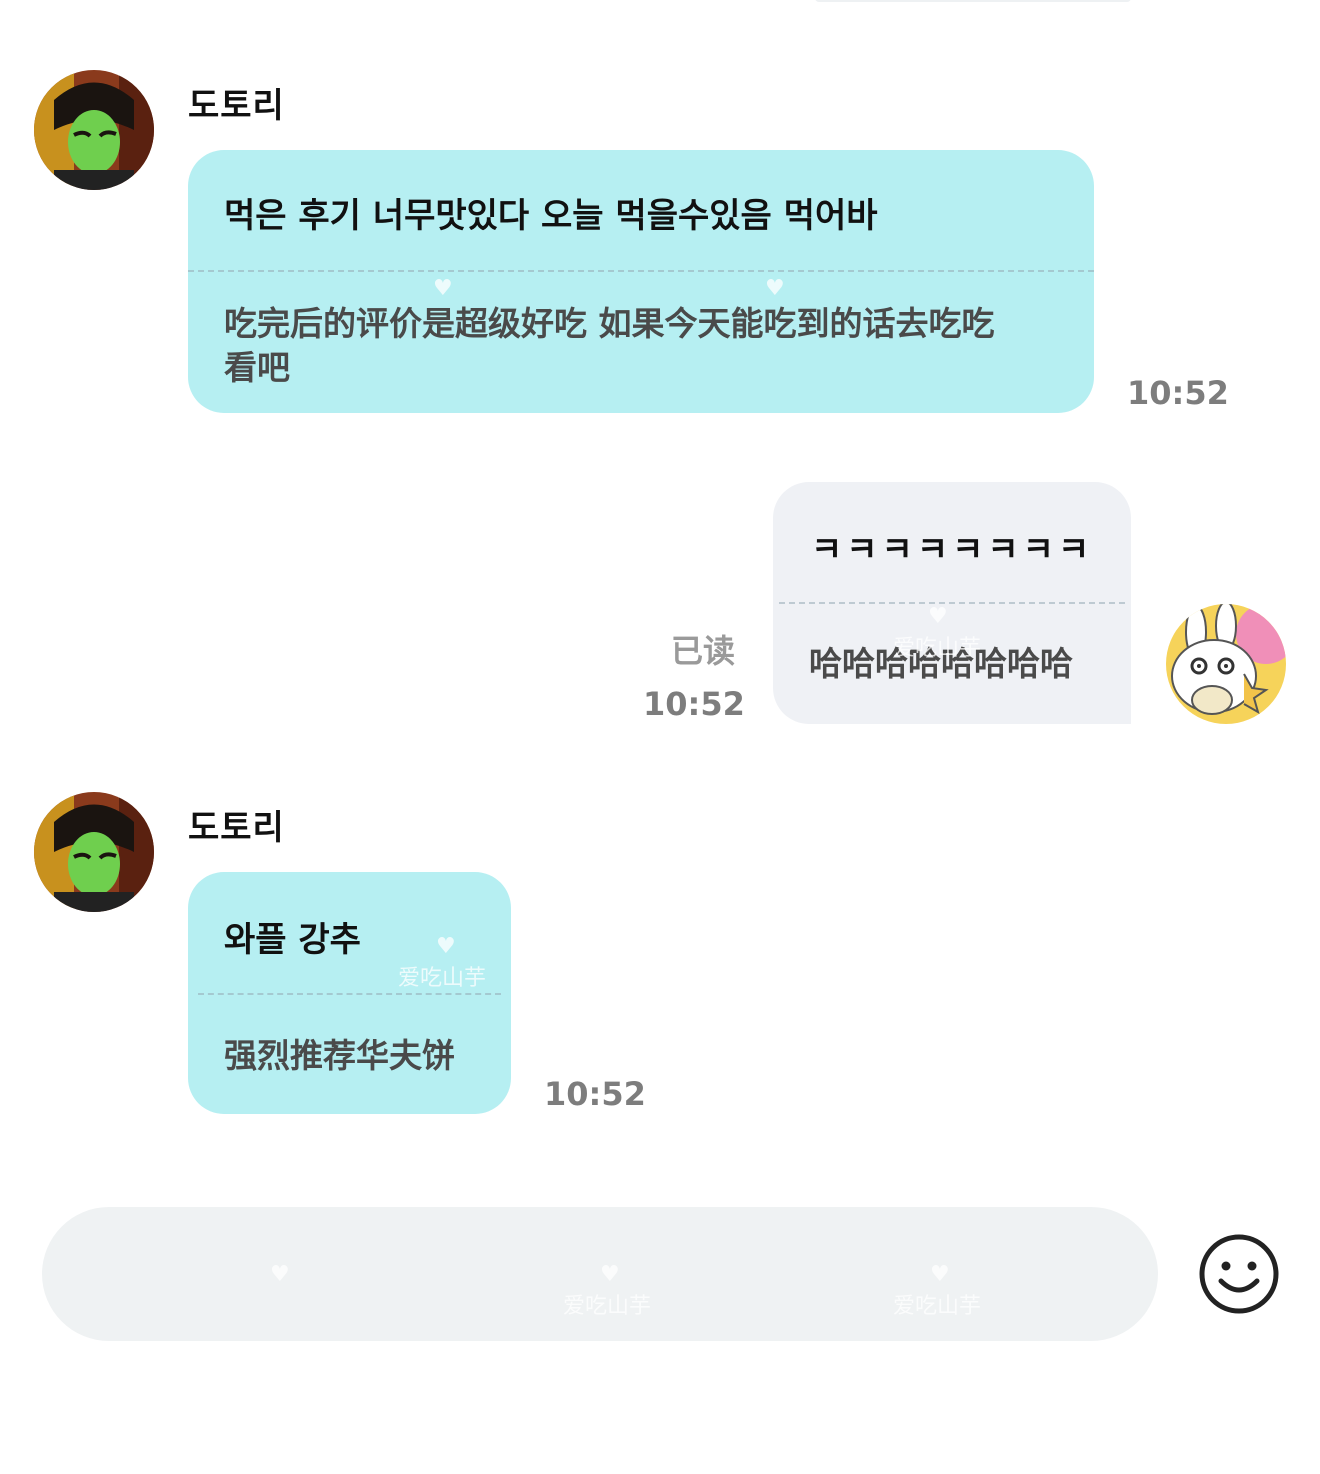 This screenshot has width=1320, height=1474. What do you see at coordinates (257, 367) in the screenshot?
I see `translation-line: 看吧` at bounding box center [257, 367].